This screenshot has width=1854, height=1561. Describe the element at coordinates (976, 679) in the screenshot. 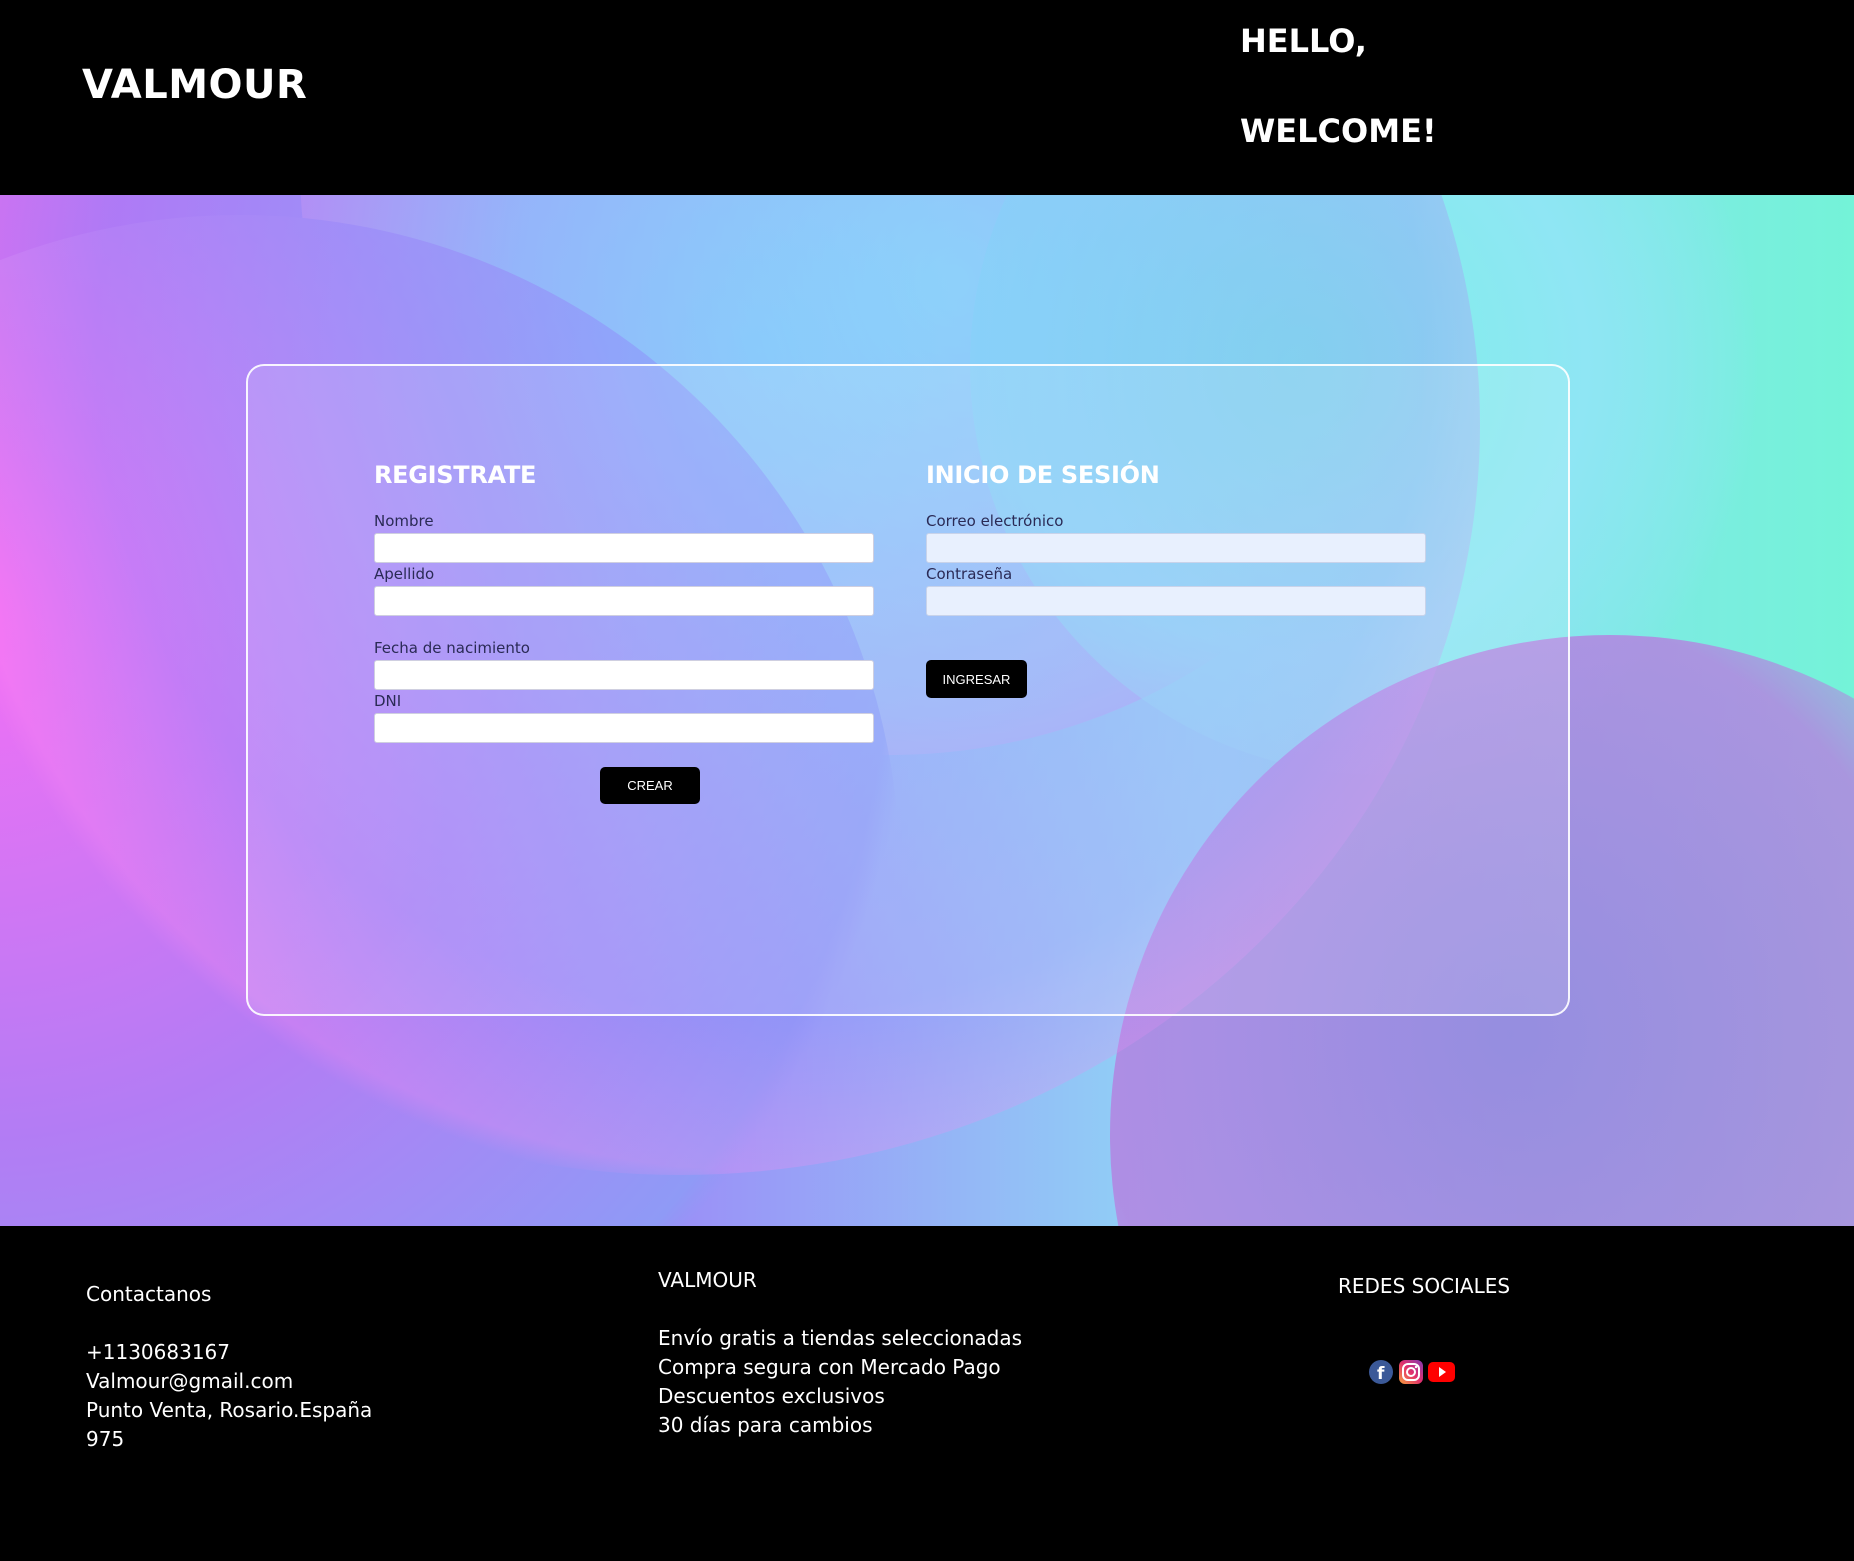

I see `ingresar-button: INGRESAR` at that location.